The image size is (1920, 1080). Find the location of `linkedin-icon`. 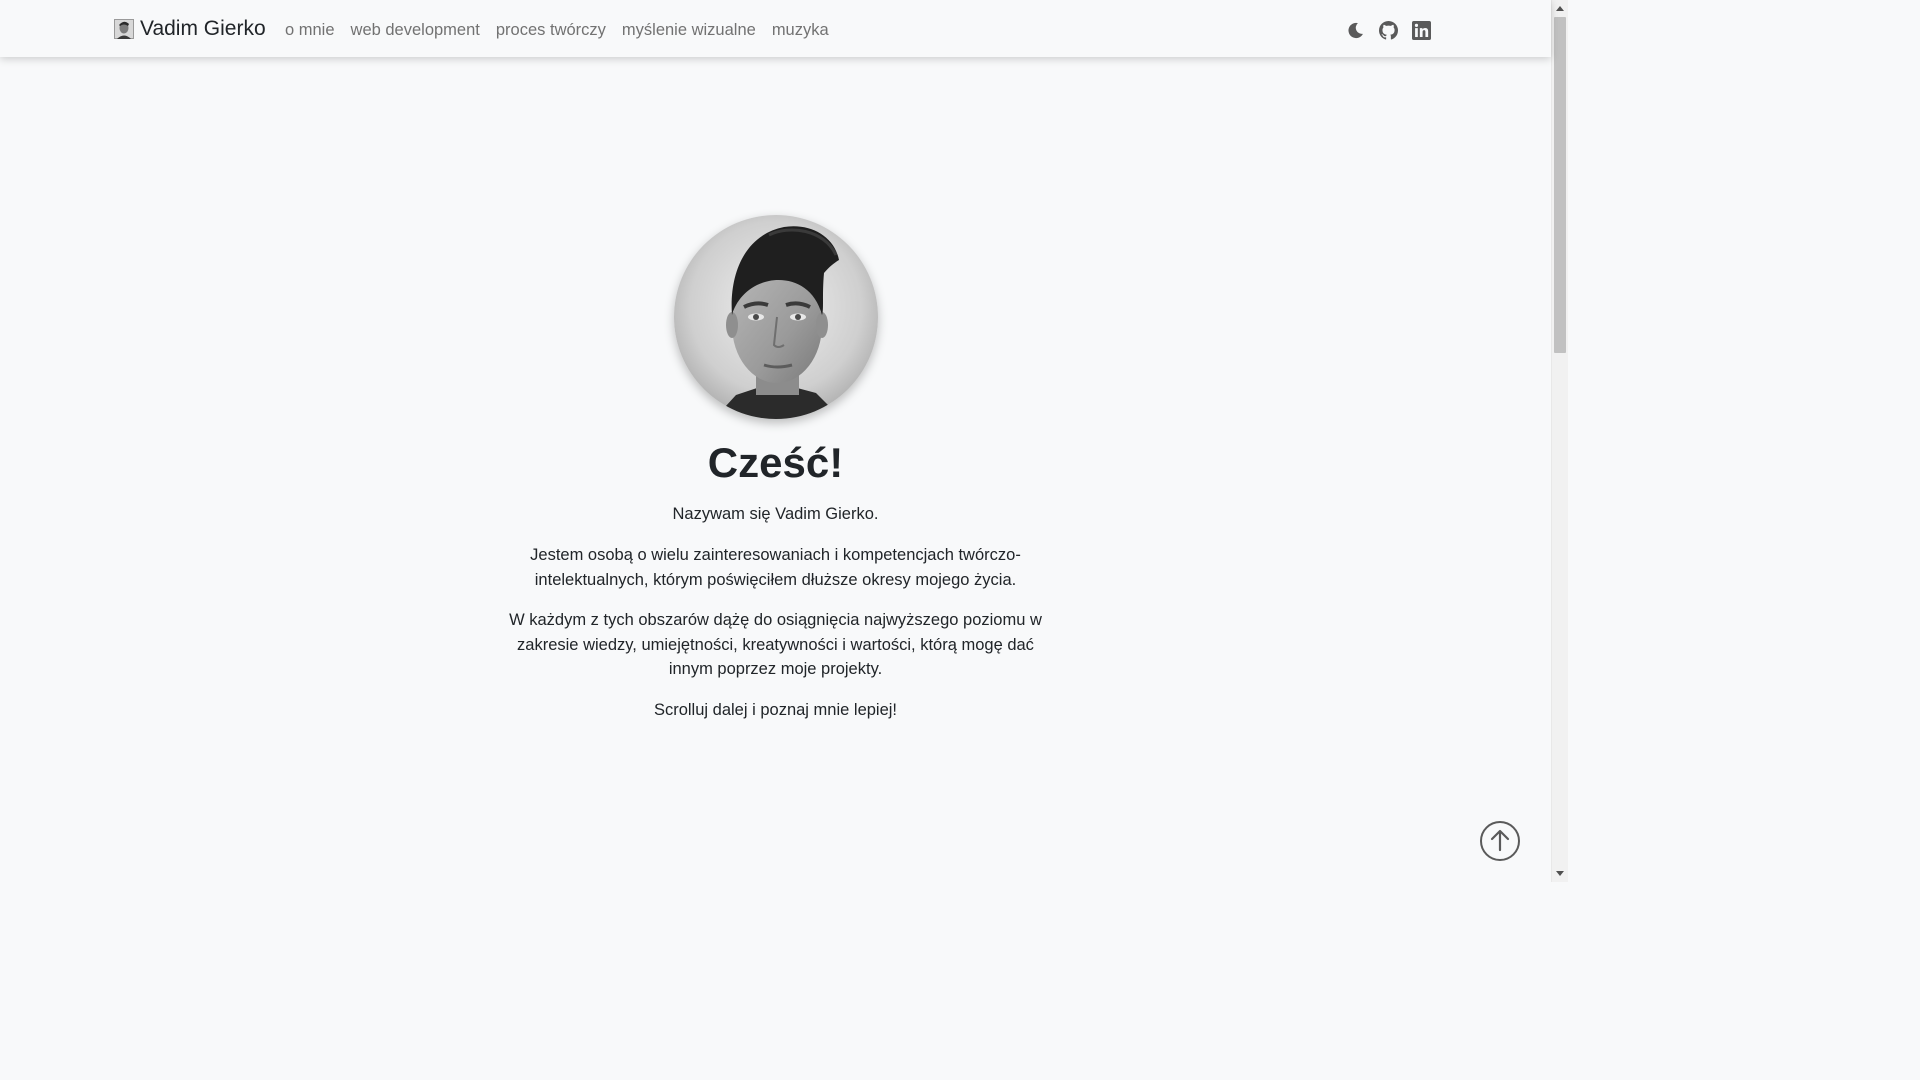

linkedin-icon is located at coordinates (1421, 30).